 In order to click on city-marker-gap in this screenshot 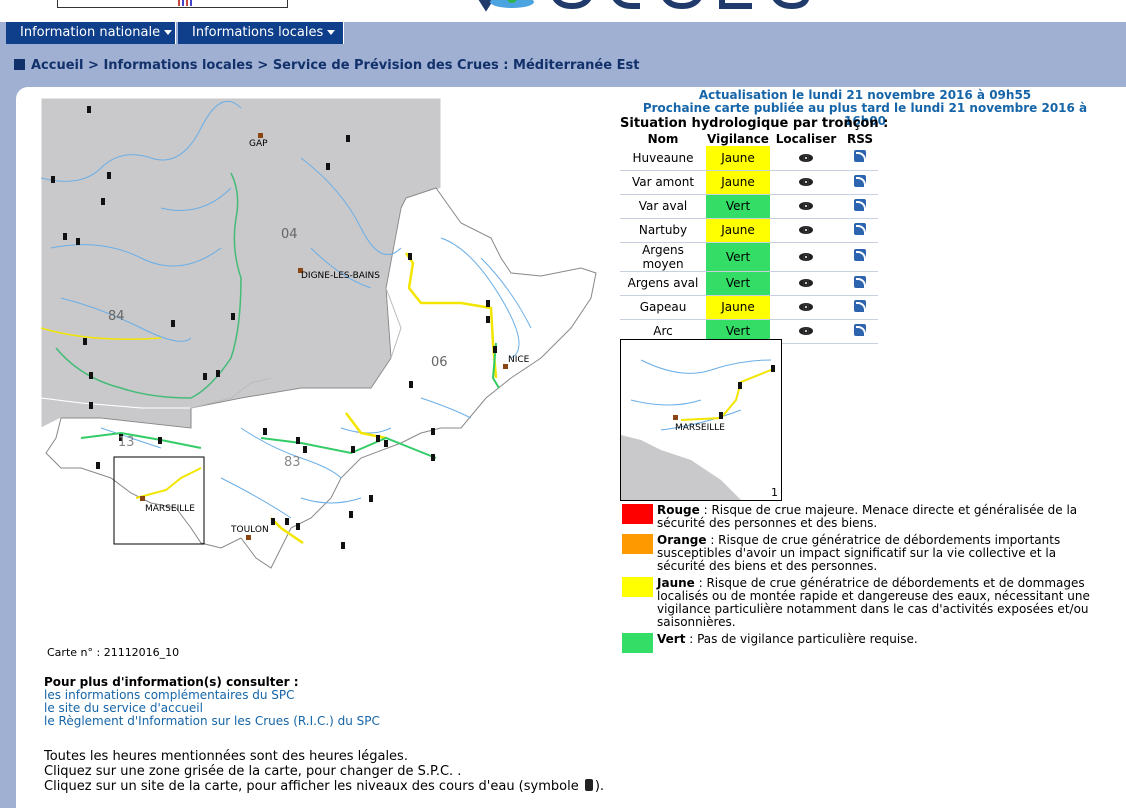, I will do `click(260, 135)`.